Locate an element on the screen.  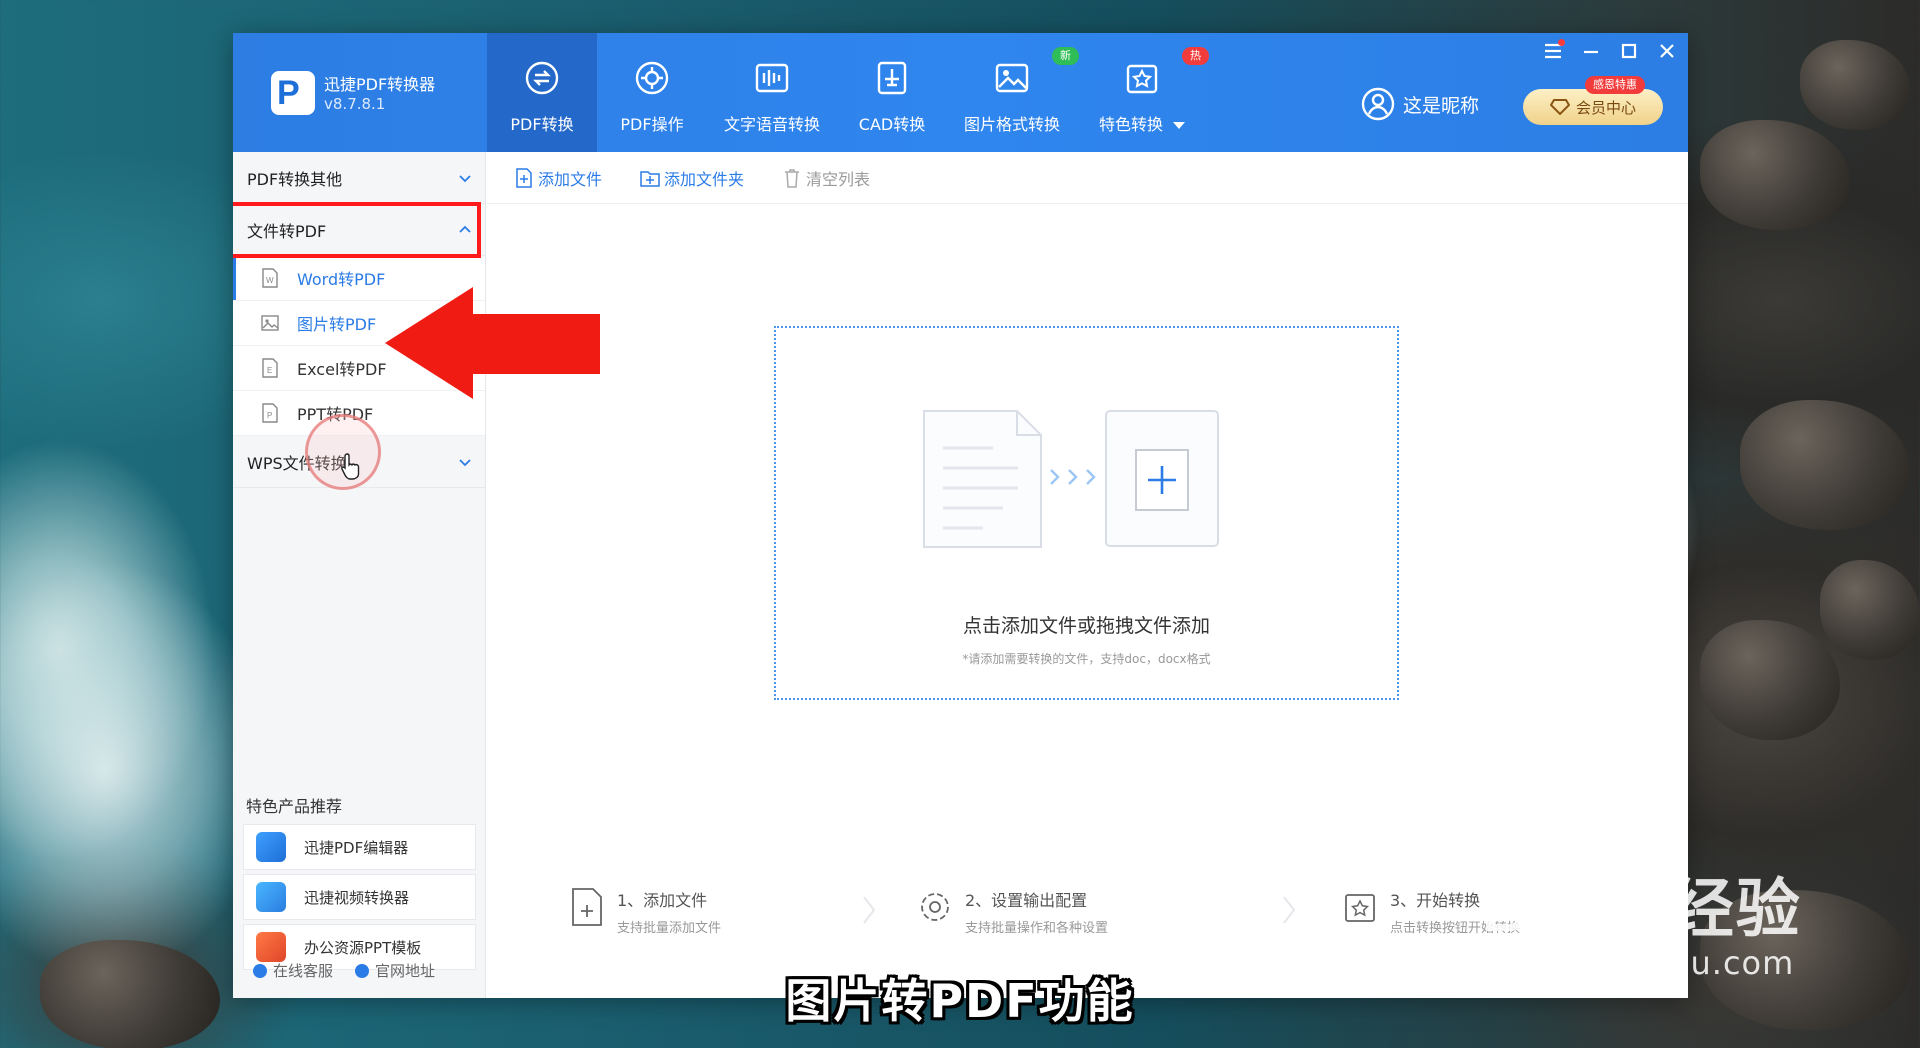
tab-pdf-convert: PDF转换 is located at coordinates (542, 92).